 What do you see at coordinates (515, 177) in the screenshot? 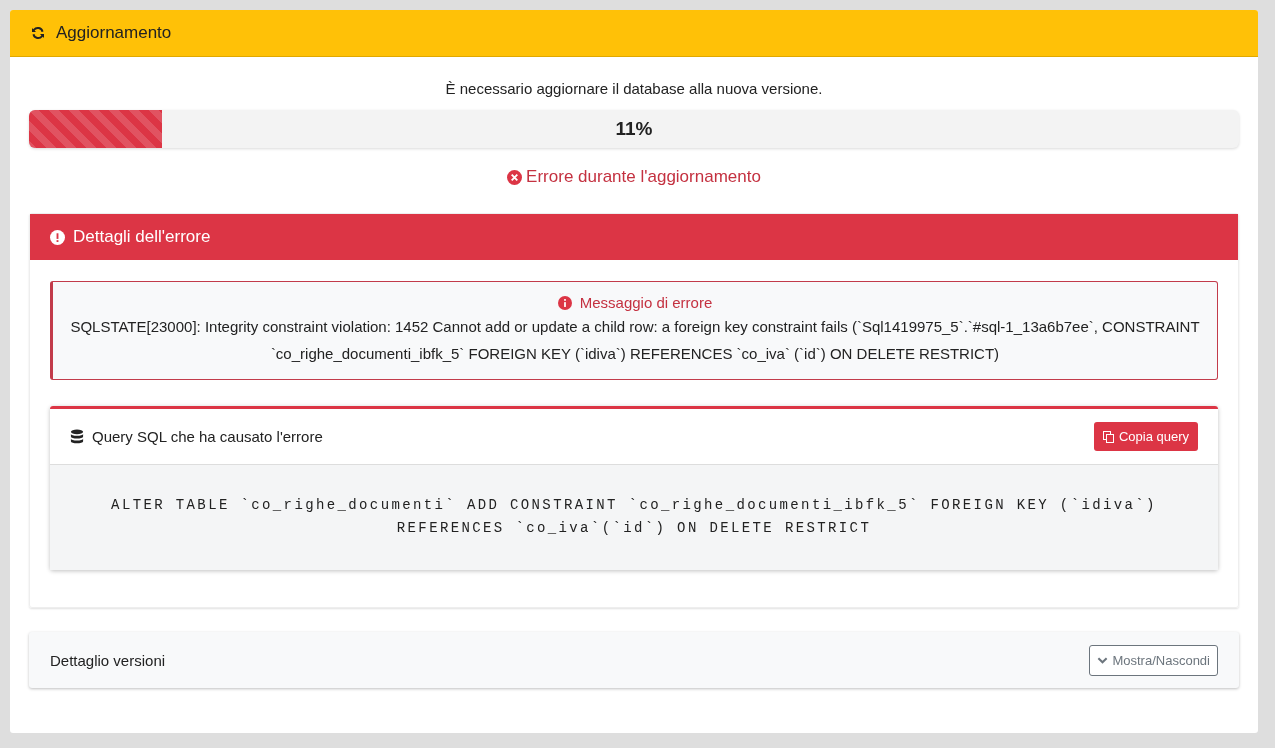
I see `error-circle-icon` at bounding box center [515, 177].